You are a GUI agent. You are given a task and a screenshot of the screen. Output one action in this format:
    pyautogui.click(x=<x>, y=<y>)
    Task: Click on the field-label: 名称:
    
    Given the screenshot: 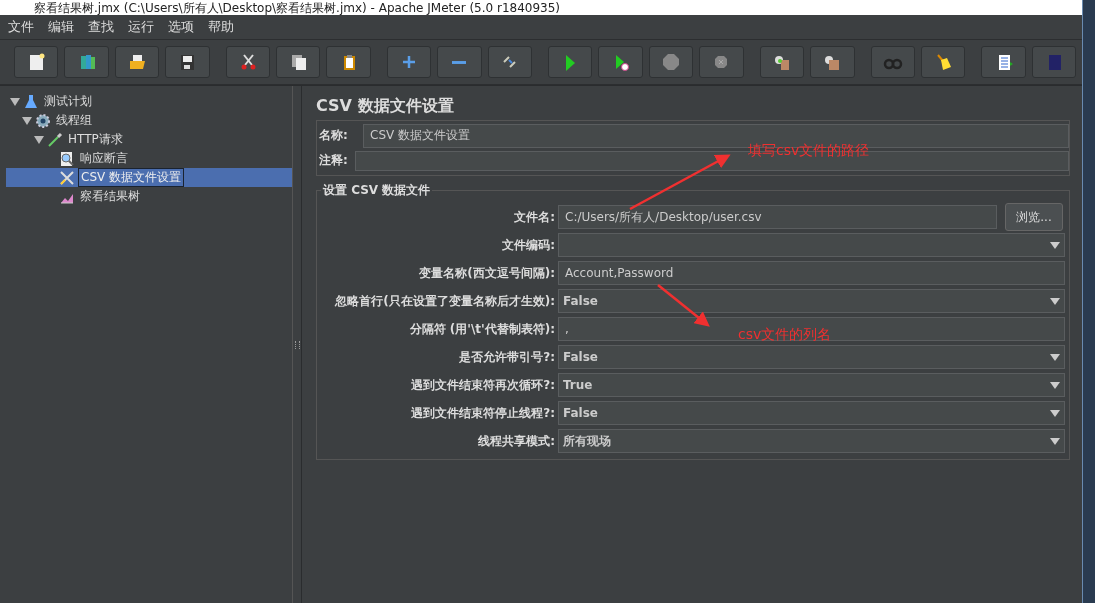 What is the action you would take?
    pyautogui.click(x=334, y=135)
    